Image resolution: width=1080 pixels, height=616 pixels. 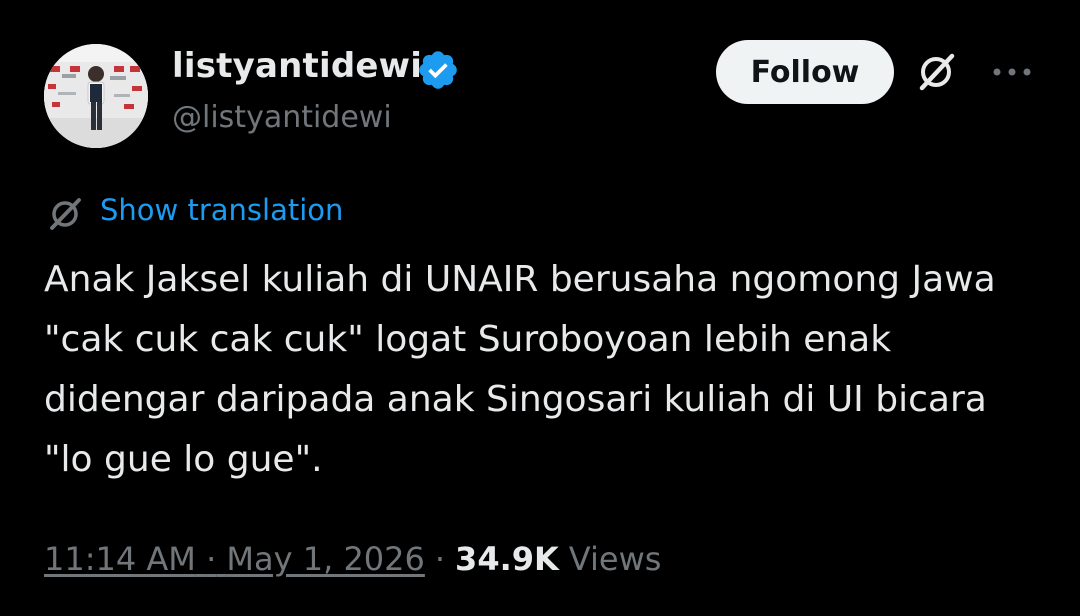 What do you see at coordinates (297, 66) in the screenshot?
I see `display-name: listyantidewi` at bounding box center [297, 66].